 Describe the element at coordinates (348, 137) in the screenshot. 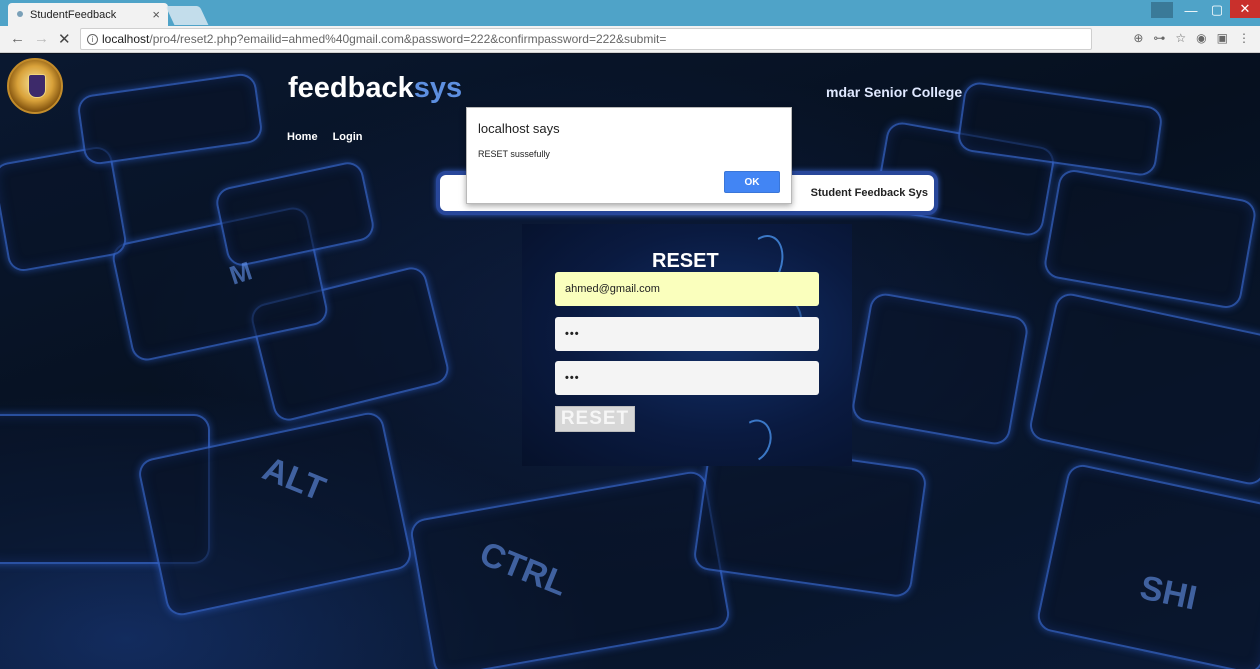

I see `nav-login-link: Login` at that location.